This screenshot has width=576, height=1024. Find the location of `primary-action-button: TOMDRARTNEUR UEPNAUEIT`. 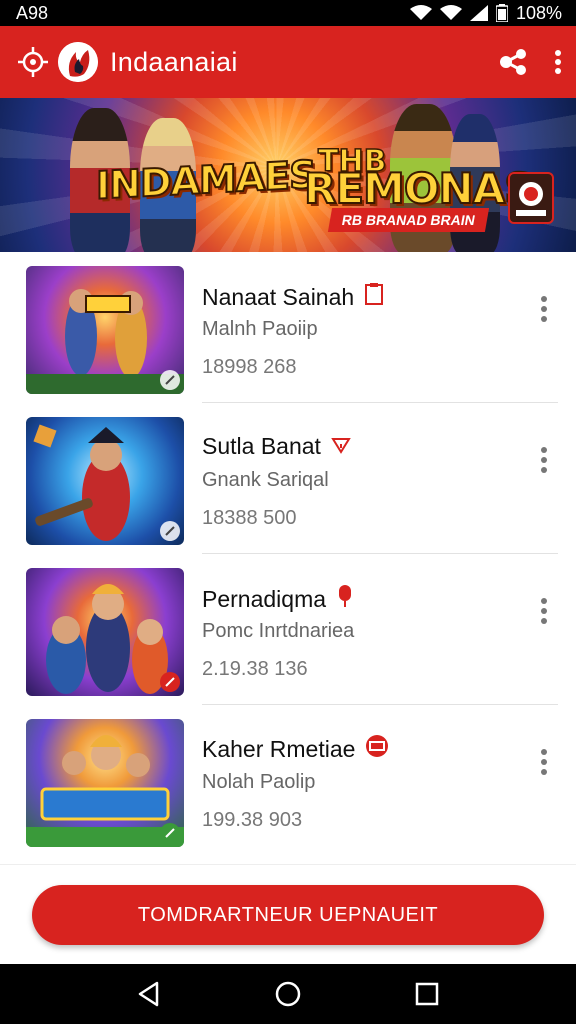

primary-action-button: TOMDRARTNEUR UEPNAUEIT is located at coordinates (288, 915).